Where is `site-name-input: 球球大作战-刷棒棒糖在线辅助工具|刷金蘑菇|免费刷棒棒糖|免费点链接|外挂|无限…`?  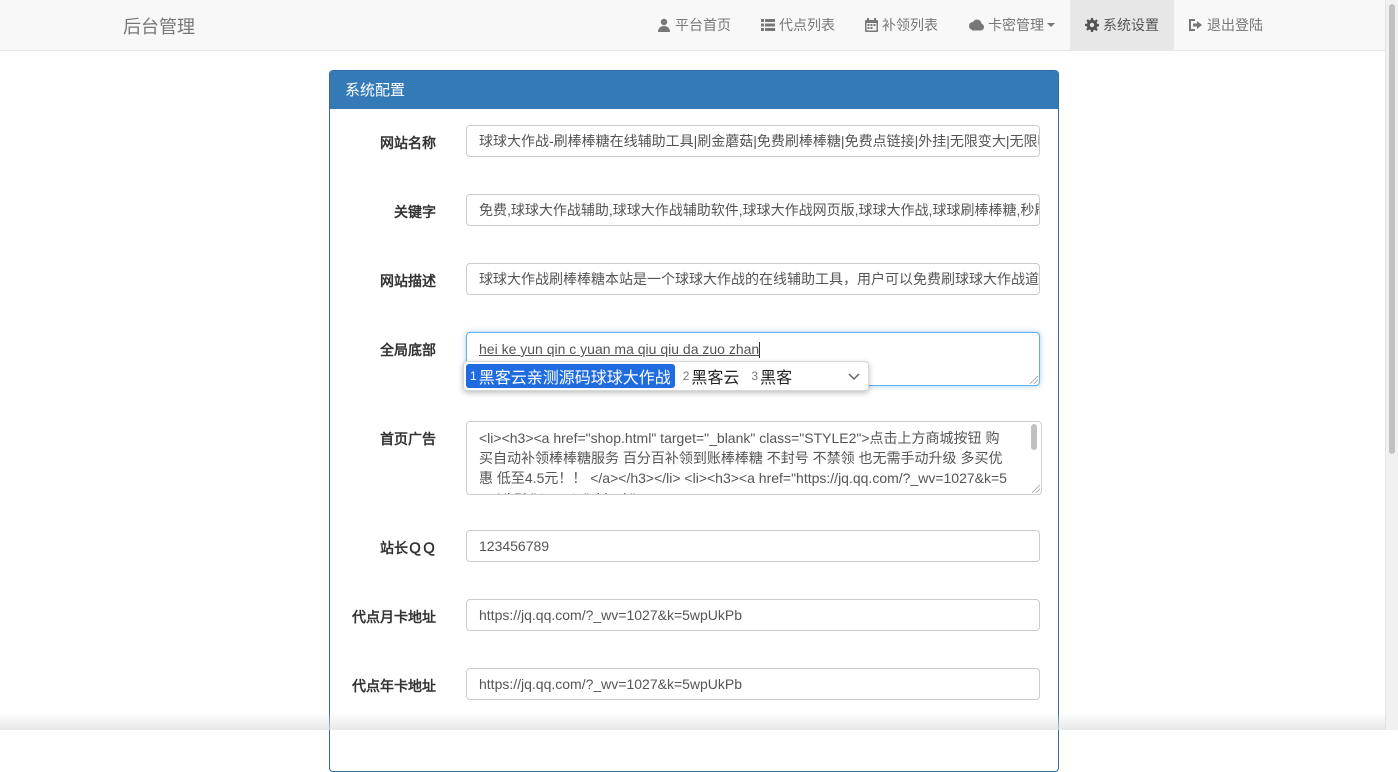
site-name-input: 球球大作战-刷棒棒糖在线辅助工具|刷金蘑菇|免费刷棒棒糖|免费点链接|外挂|无限… is located at coordinates (753, 141).